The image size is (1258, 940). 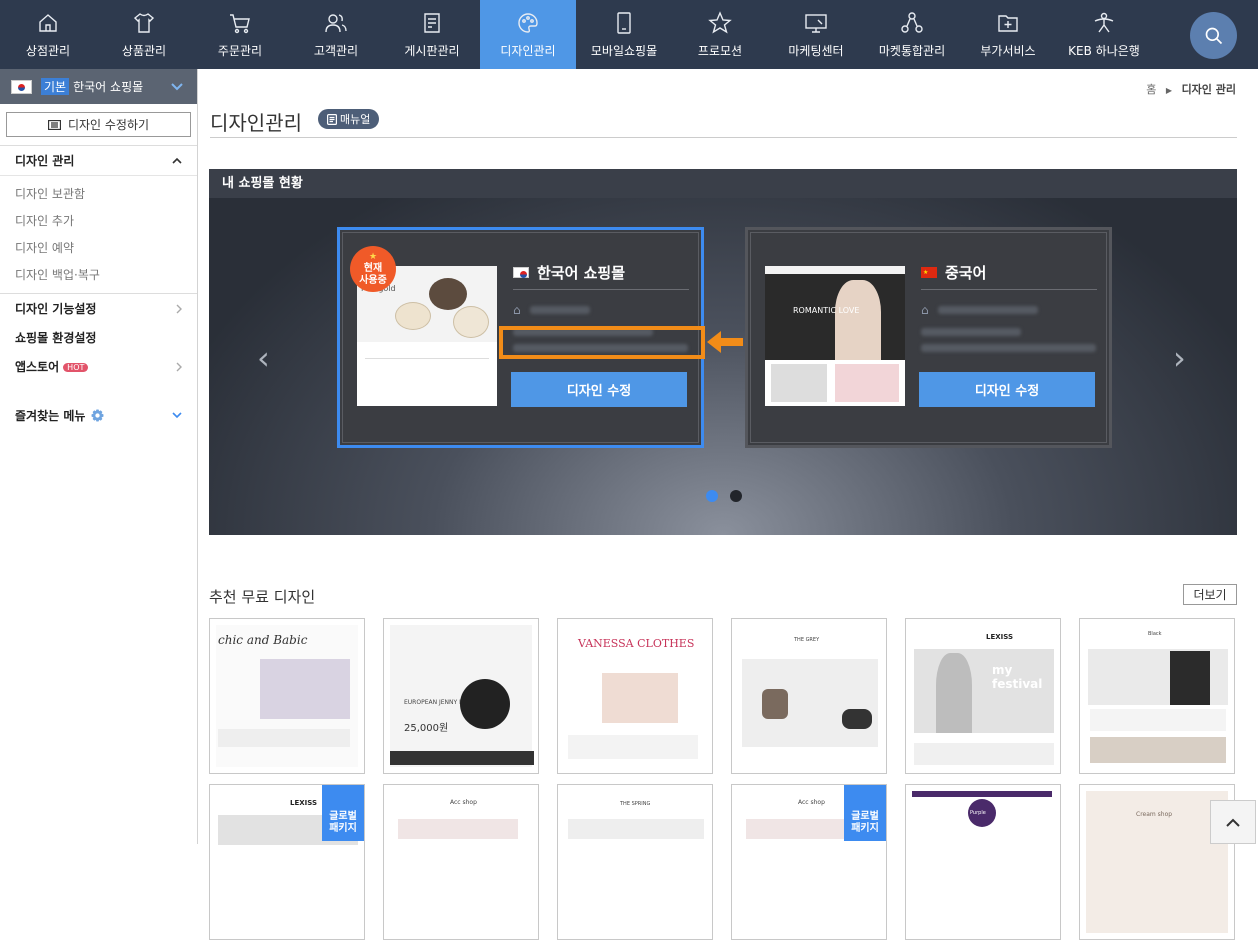 I want to click on breadcrumb-home: 홈, so click(x=1151, y=89).